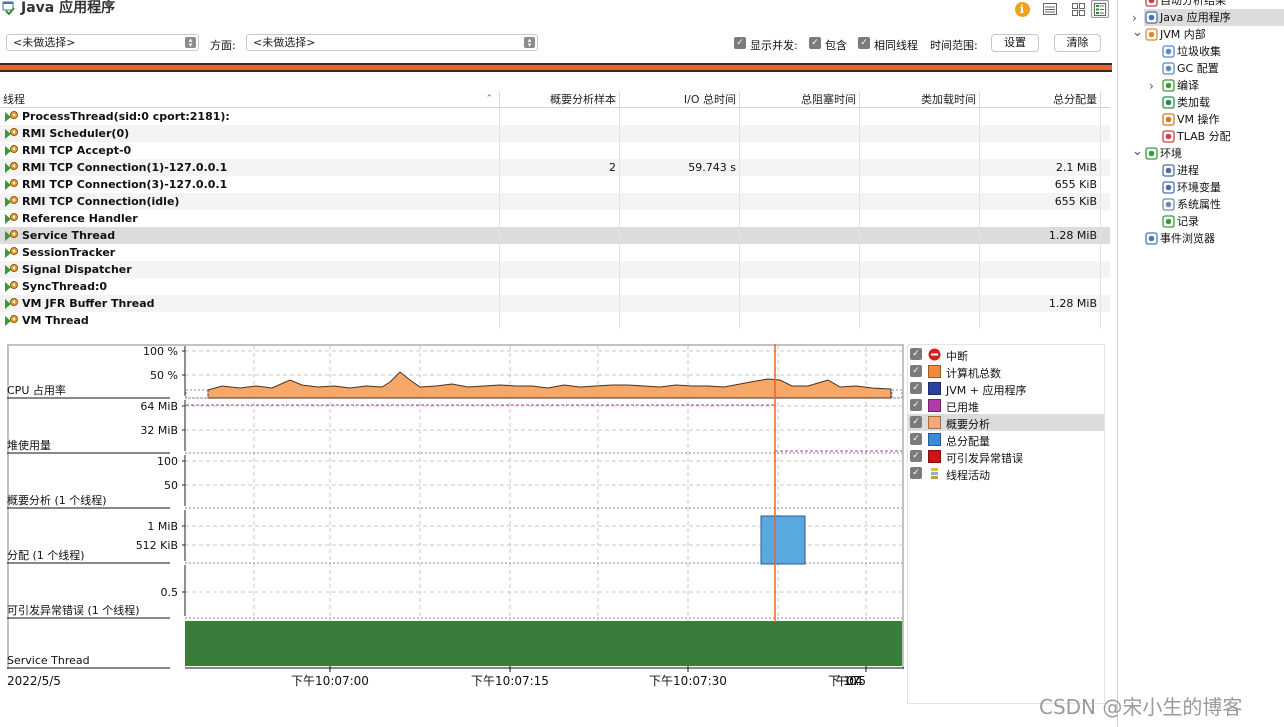  I want to click on thread-name: RMI TCP Connection(3)-127.0.0.1, so click(250, 184).